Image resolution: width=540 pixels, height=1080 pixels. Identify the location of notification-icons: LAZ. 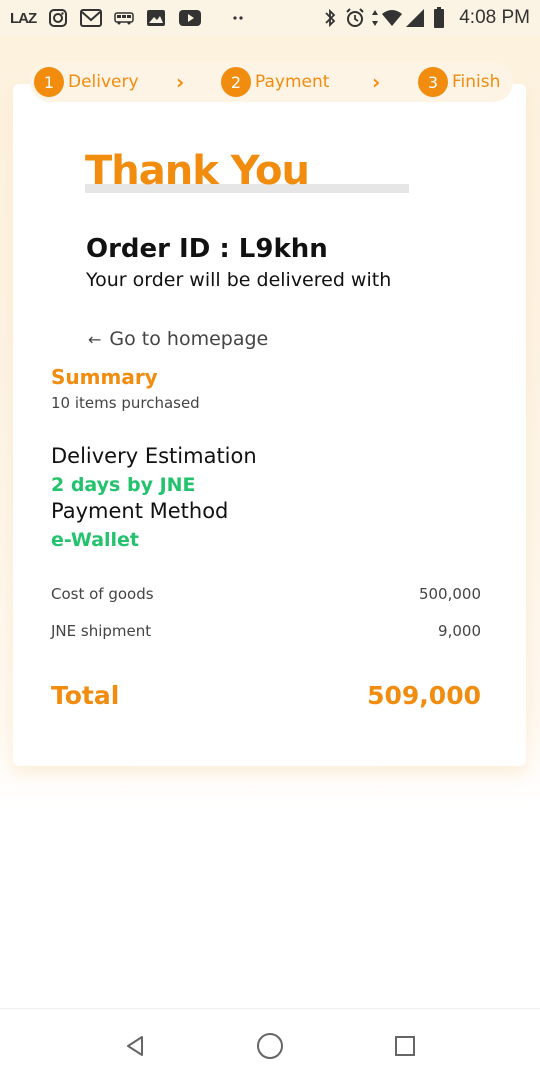
(133, 18).